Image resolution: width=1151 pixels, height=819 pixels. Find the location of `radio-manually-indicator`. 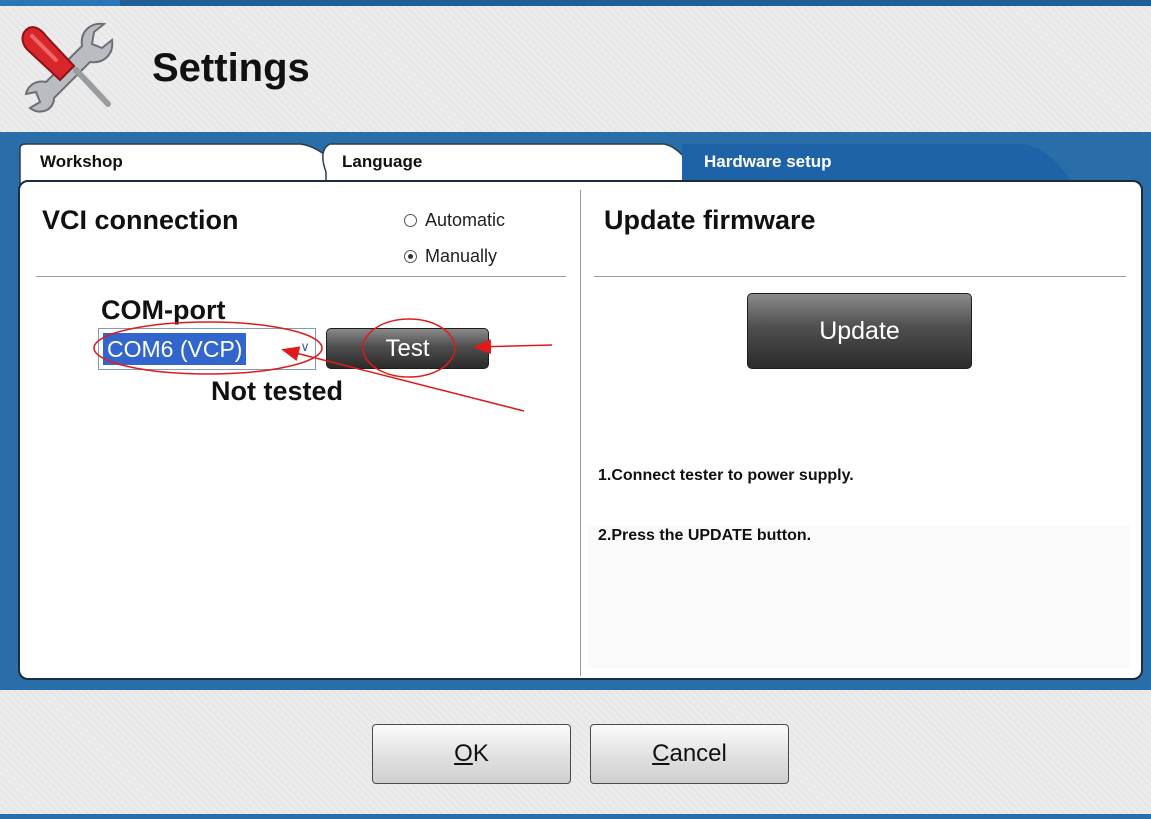

radio-manually-indicator is located at coordinates (410, 256).